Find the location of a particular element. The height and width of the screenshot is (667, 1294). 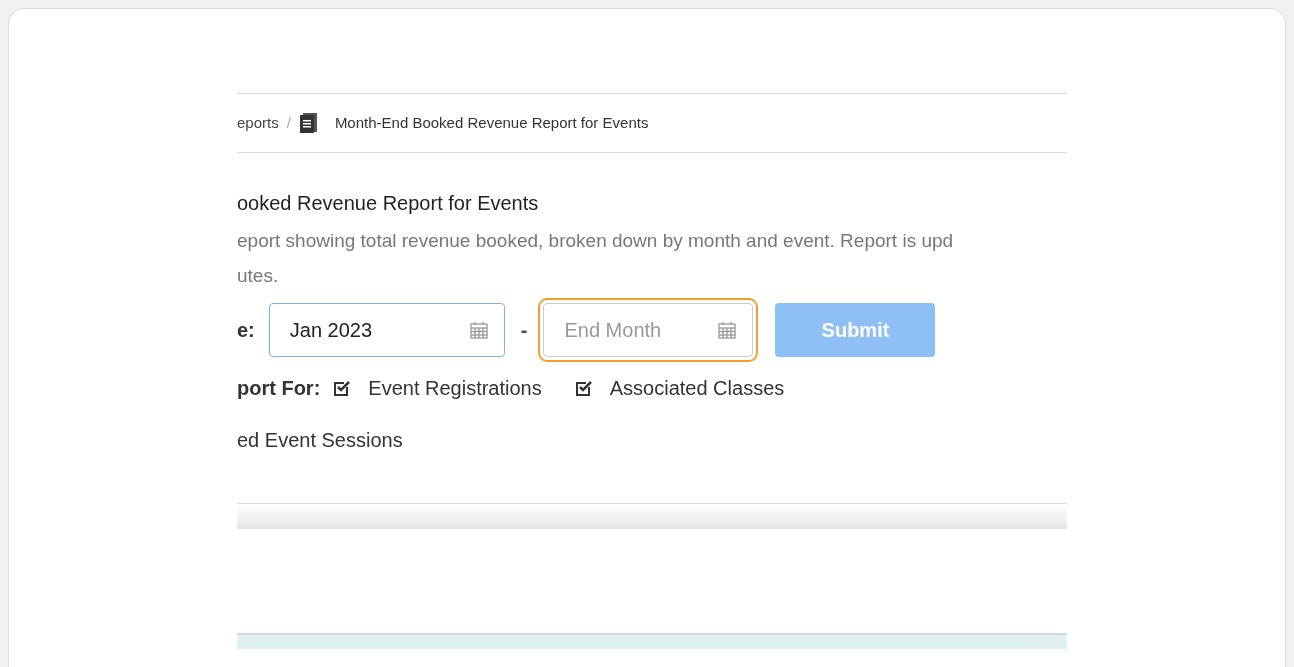

report-description: eport showing total revenue booked, broken down by month and event. Report is upd utes. is located at coordinates (596, 258).